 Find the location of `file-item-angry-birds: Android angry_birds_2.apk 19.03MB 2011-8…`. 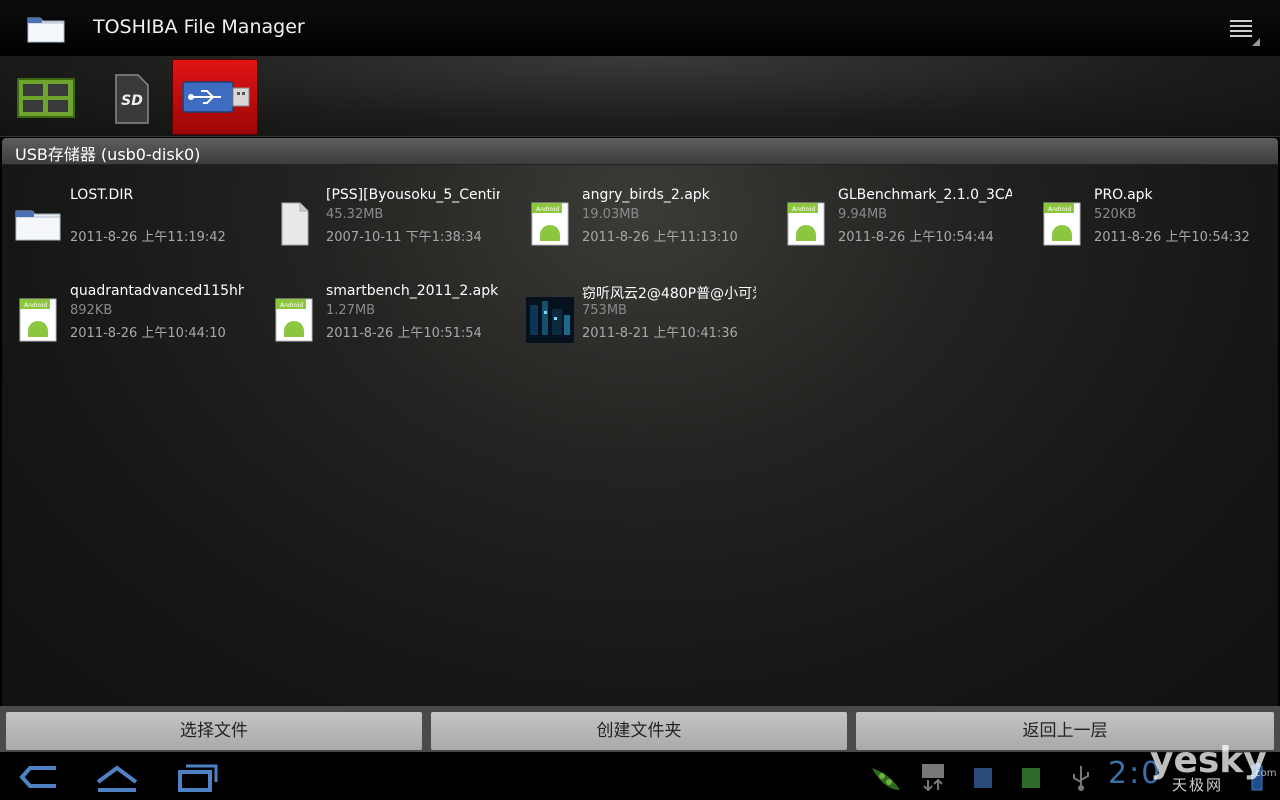

file-item-angry-birds: Android angry_birds_2.apk 19.03MB 2011-8… is located at coordinates (636, 222).